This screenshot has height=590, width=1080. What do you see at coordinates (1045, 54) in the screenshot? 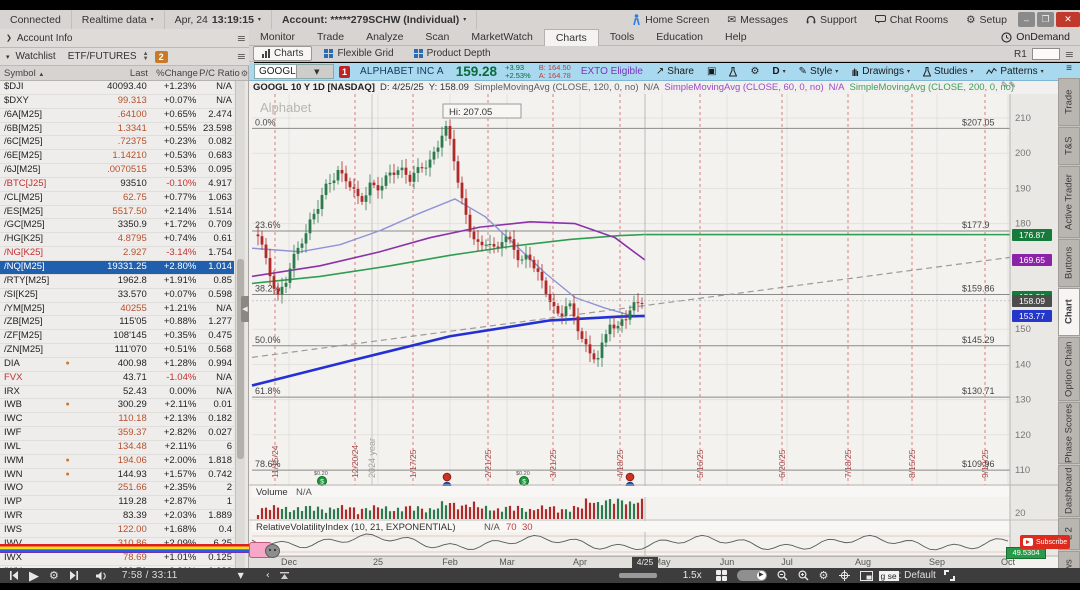
I see `r1-input` at bounding box center [1045, 54].